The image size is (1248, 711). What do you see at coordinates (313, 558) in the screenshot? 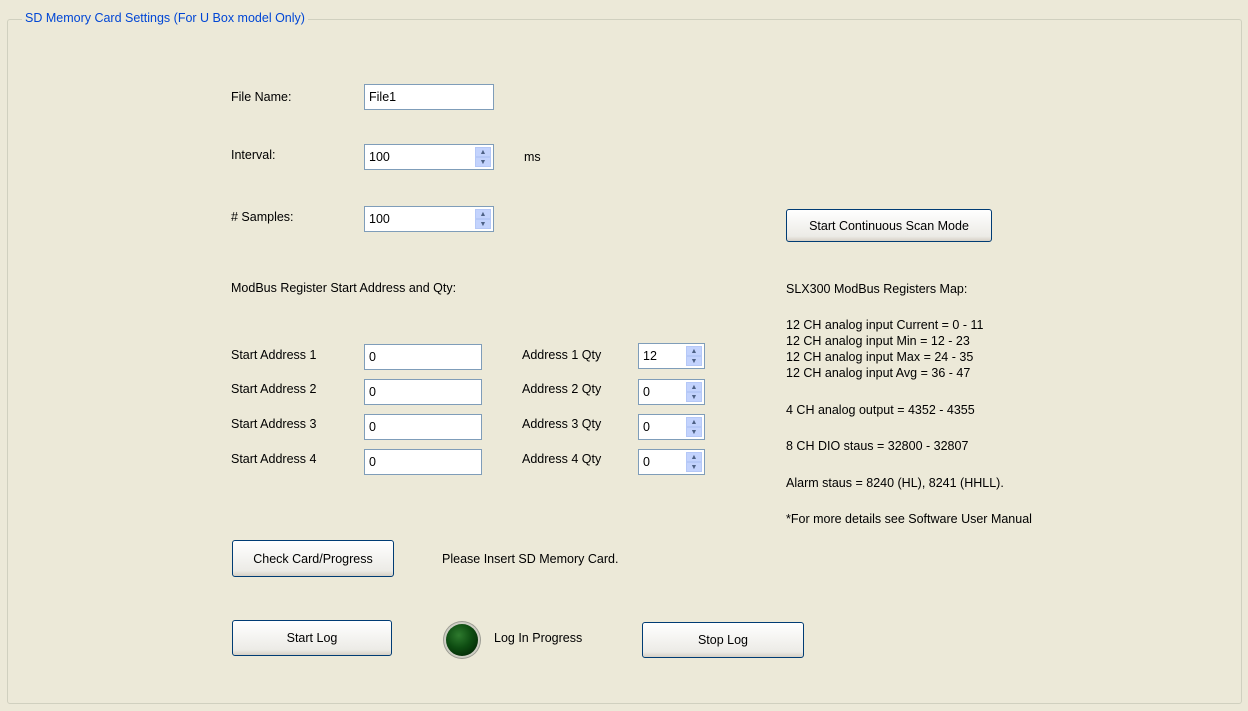
I see `check-card-progress-button: Check Card/Progress` at bounding box center [313, 558].